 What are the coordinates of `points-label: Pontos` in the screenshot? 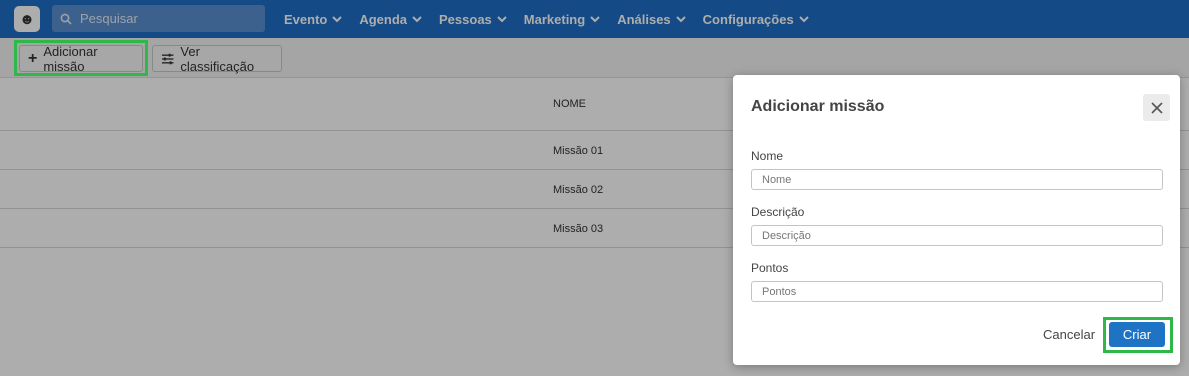 It's located at (770, 268).